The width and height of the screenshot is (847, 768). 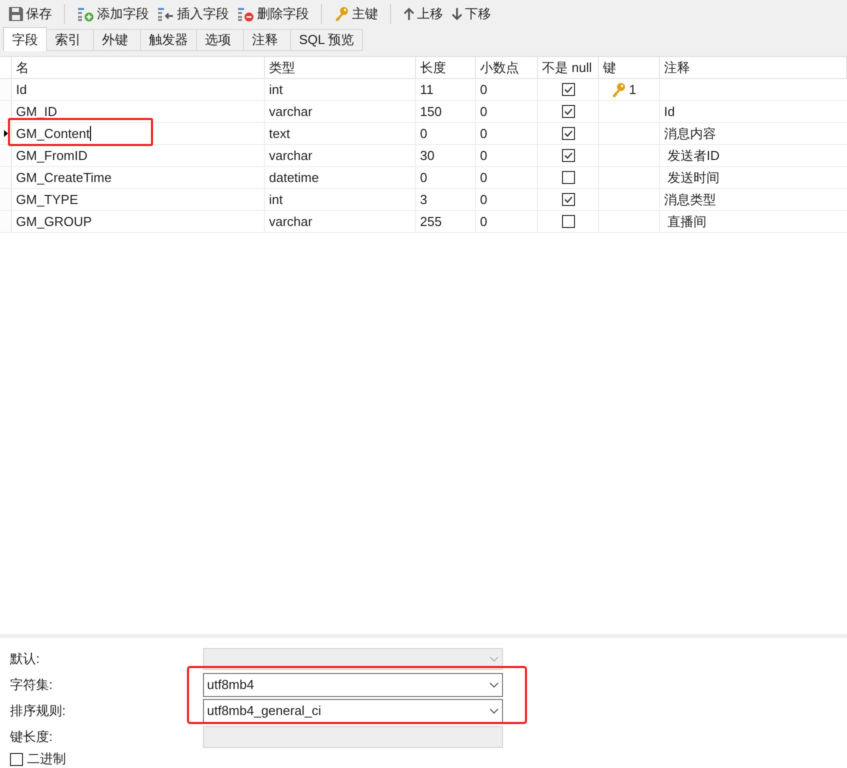 What do you see at coordinates (356, 13) in the screenshot?
I see `toolbar-button: 主键` at bounding box center [356, 13].